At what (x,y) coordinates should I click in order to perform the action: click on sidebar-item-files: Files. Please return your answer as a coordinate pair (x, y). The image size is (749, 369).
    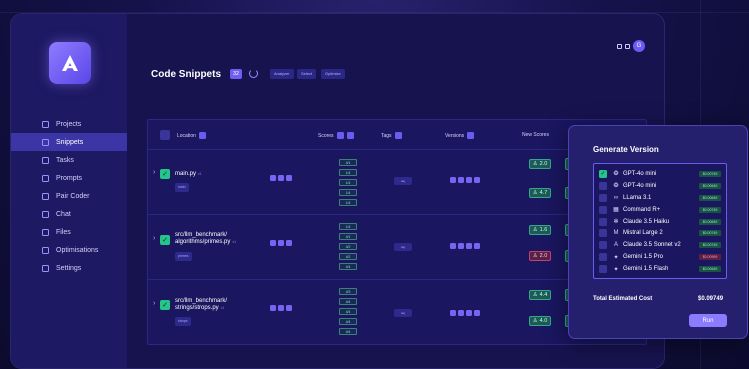
    Looking at the image, I should click on (69, 232).